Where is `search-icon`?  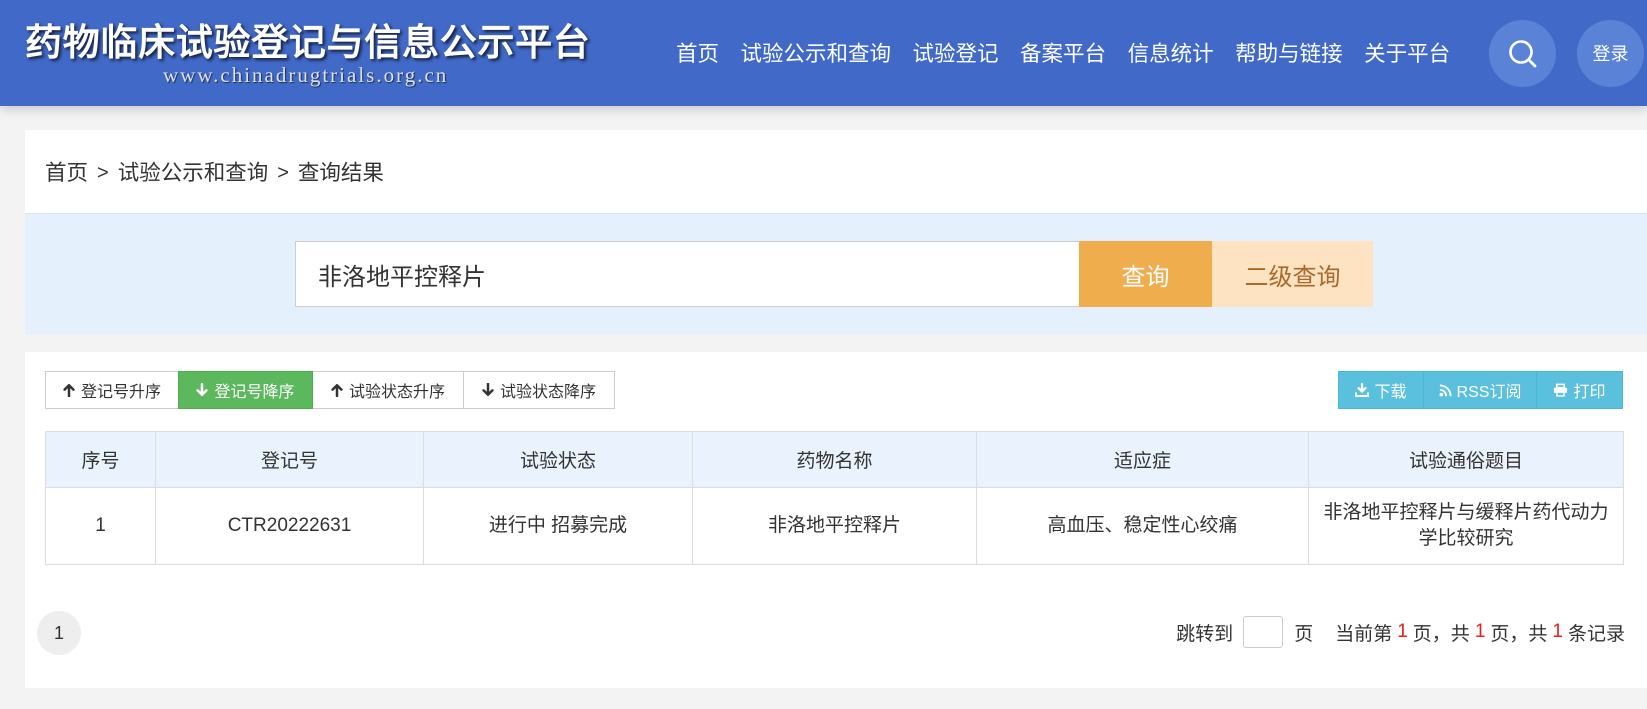 search-icon is located at coordinates (1523, 54).